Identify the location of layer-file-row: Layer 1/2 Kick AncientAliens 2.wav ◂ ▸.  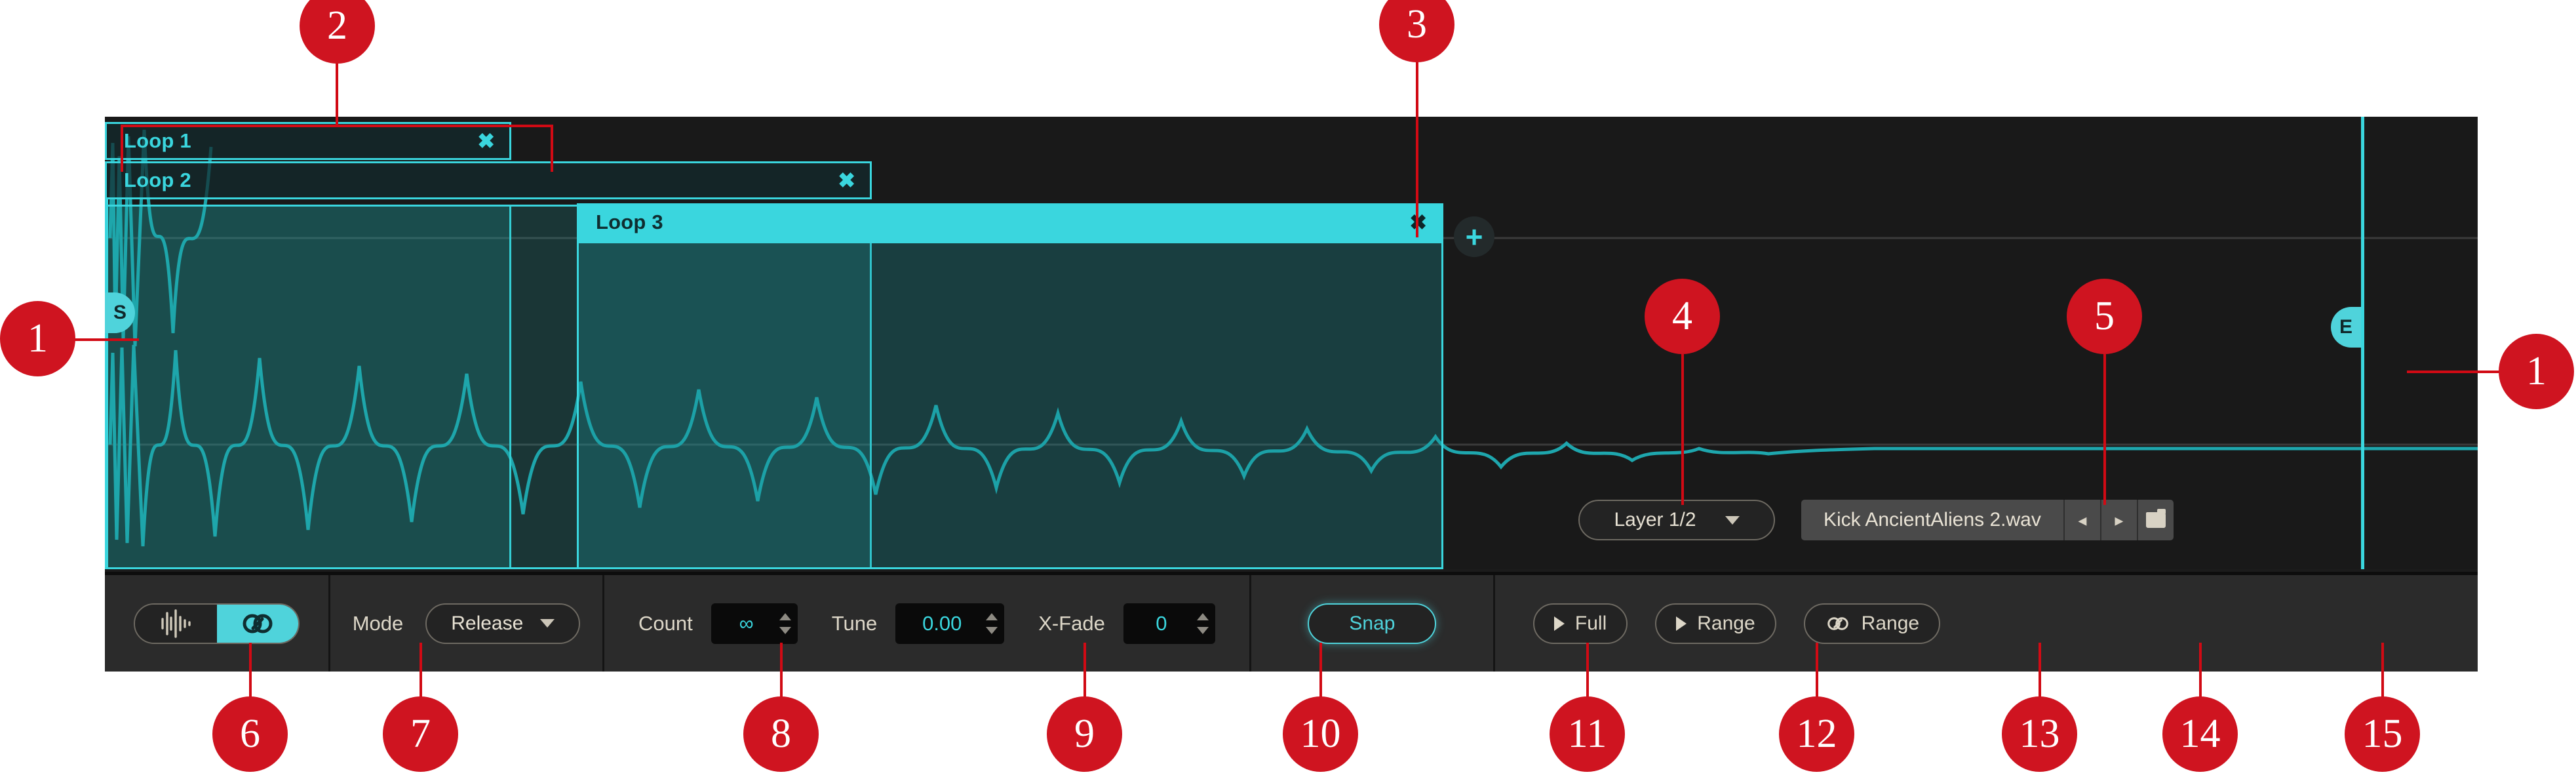
(1876, 520).